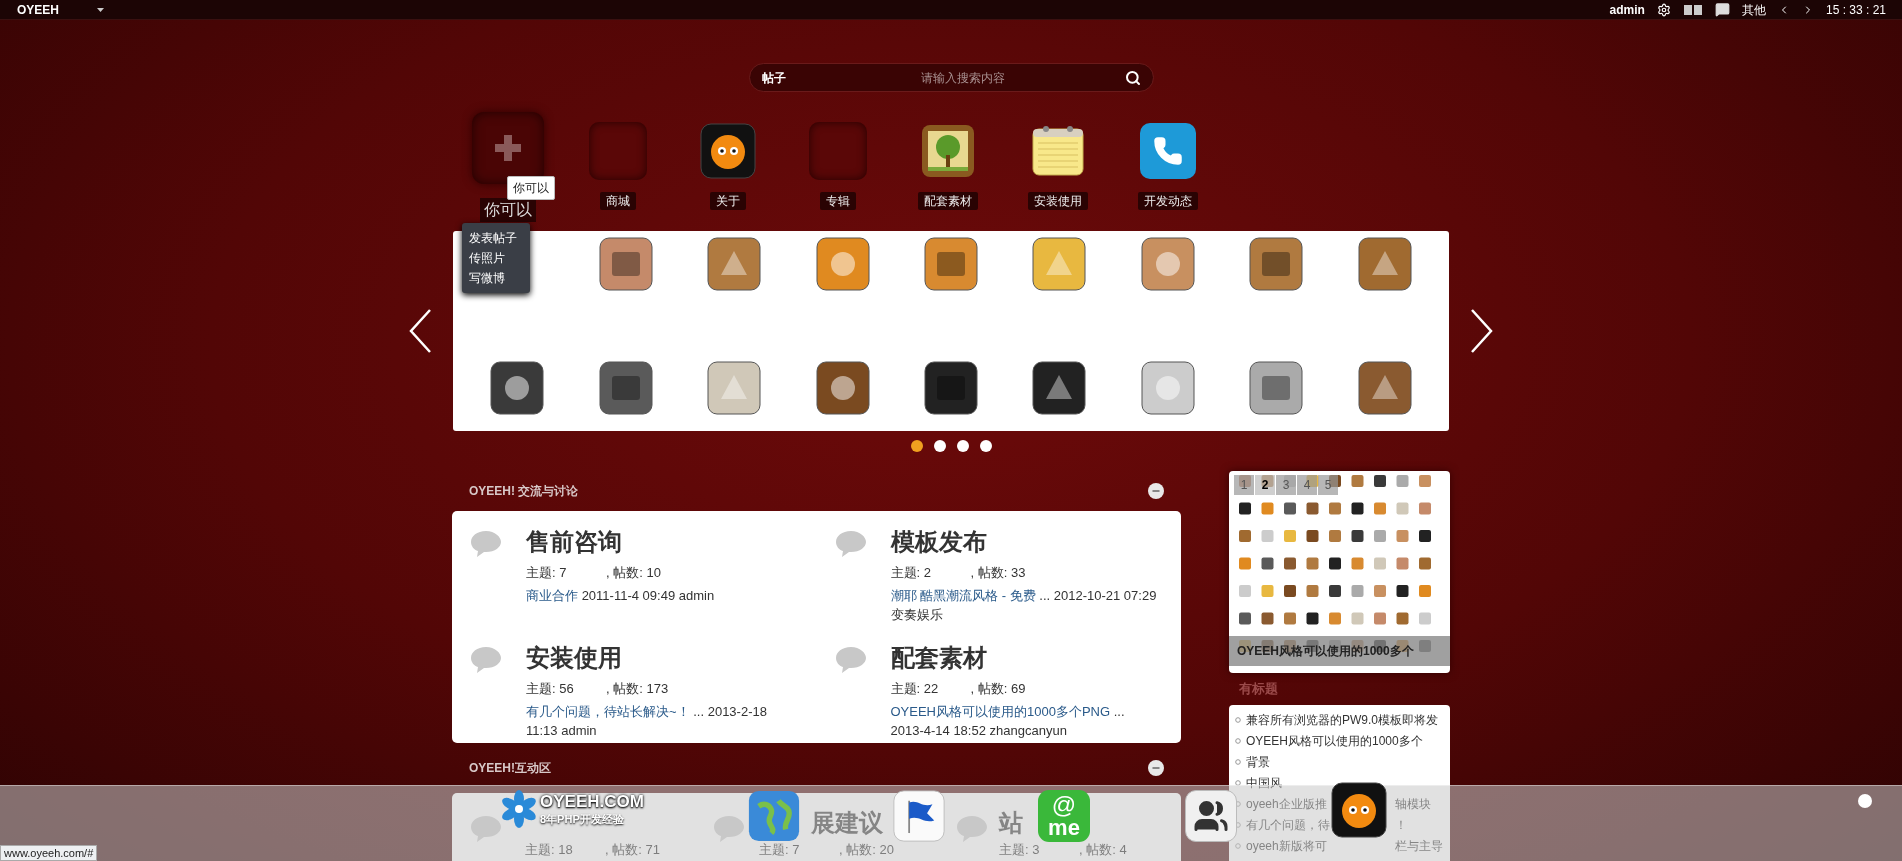 Image resolution: width=1902 pixels, height=861 pixels. What do you see at coordinates (496, 278) in the screenshot?
I see `menu-item: 写微博` at bounding box center [496, 278].